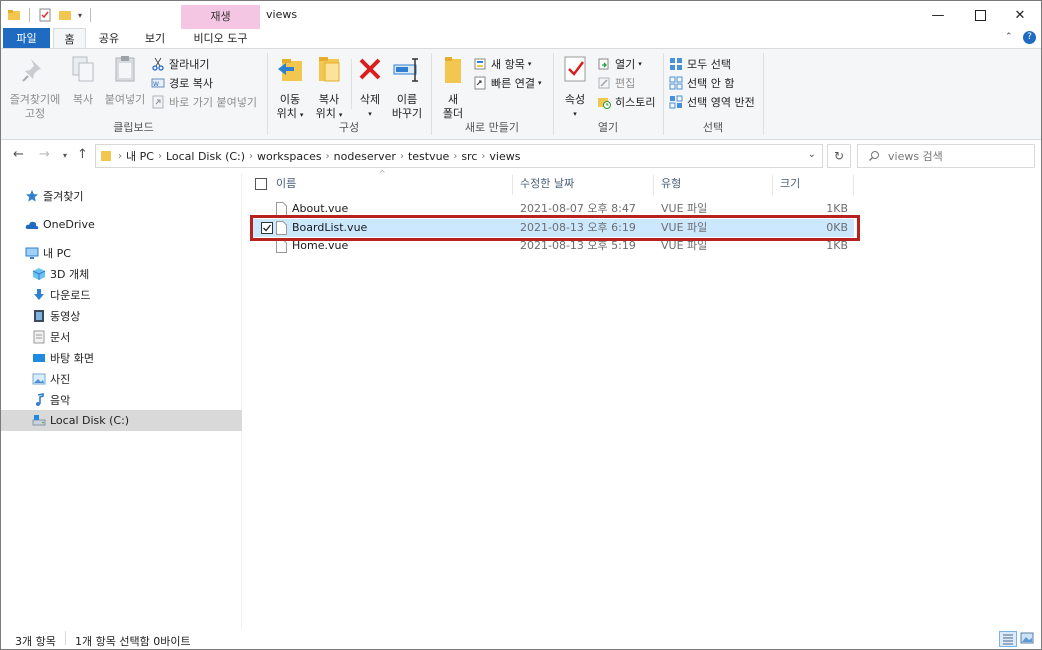 This screenshot has height=650, width=1042. I want to click on back-button: ←, so click(18, 154).